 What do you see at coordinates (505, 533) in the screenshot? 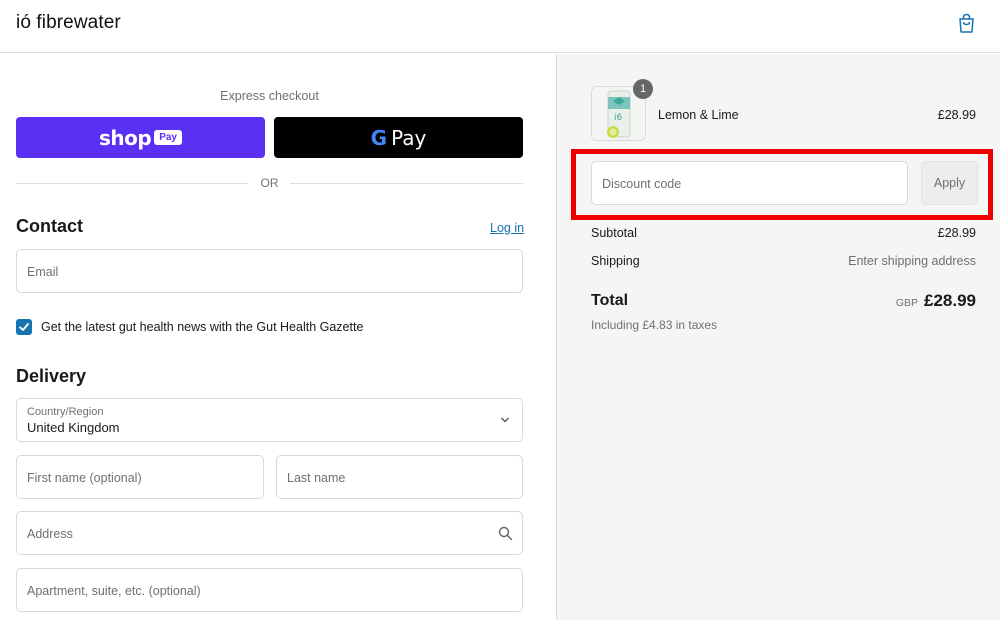
I see `search-icon` at bounding box center [505, 533].